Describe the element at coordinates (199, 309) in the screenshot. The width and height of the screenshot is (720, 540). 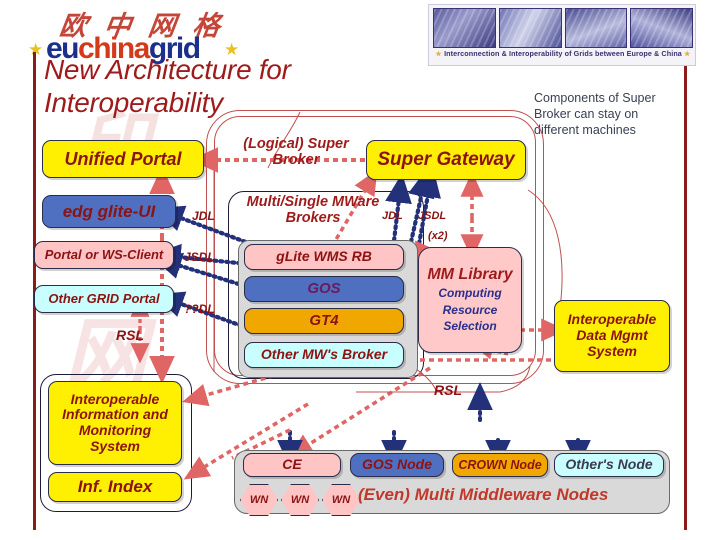
I see `unknown-dl-label: ??DL` at that location.